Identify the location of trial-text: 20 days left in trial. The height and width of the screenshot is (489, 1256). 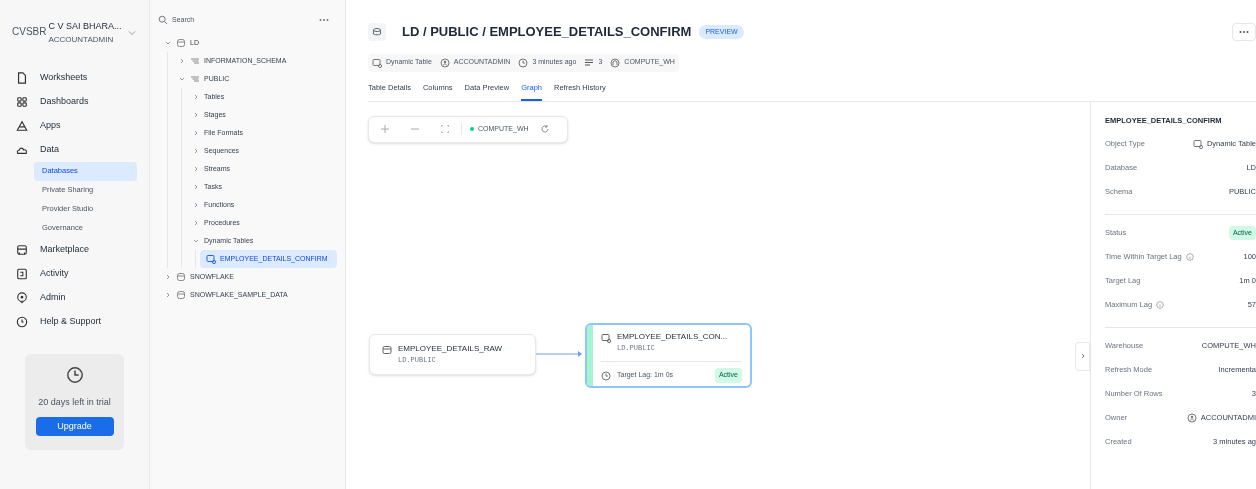
(74, 402).